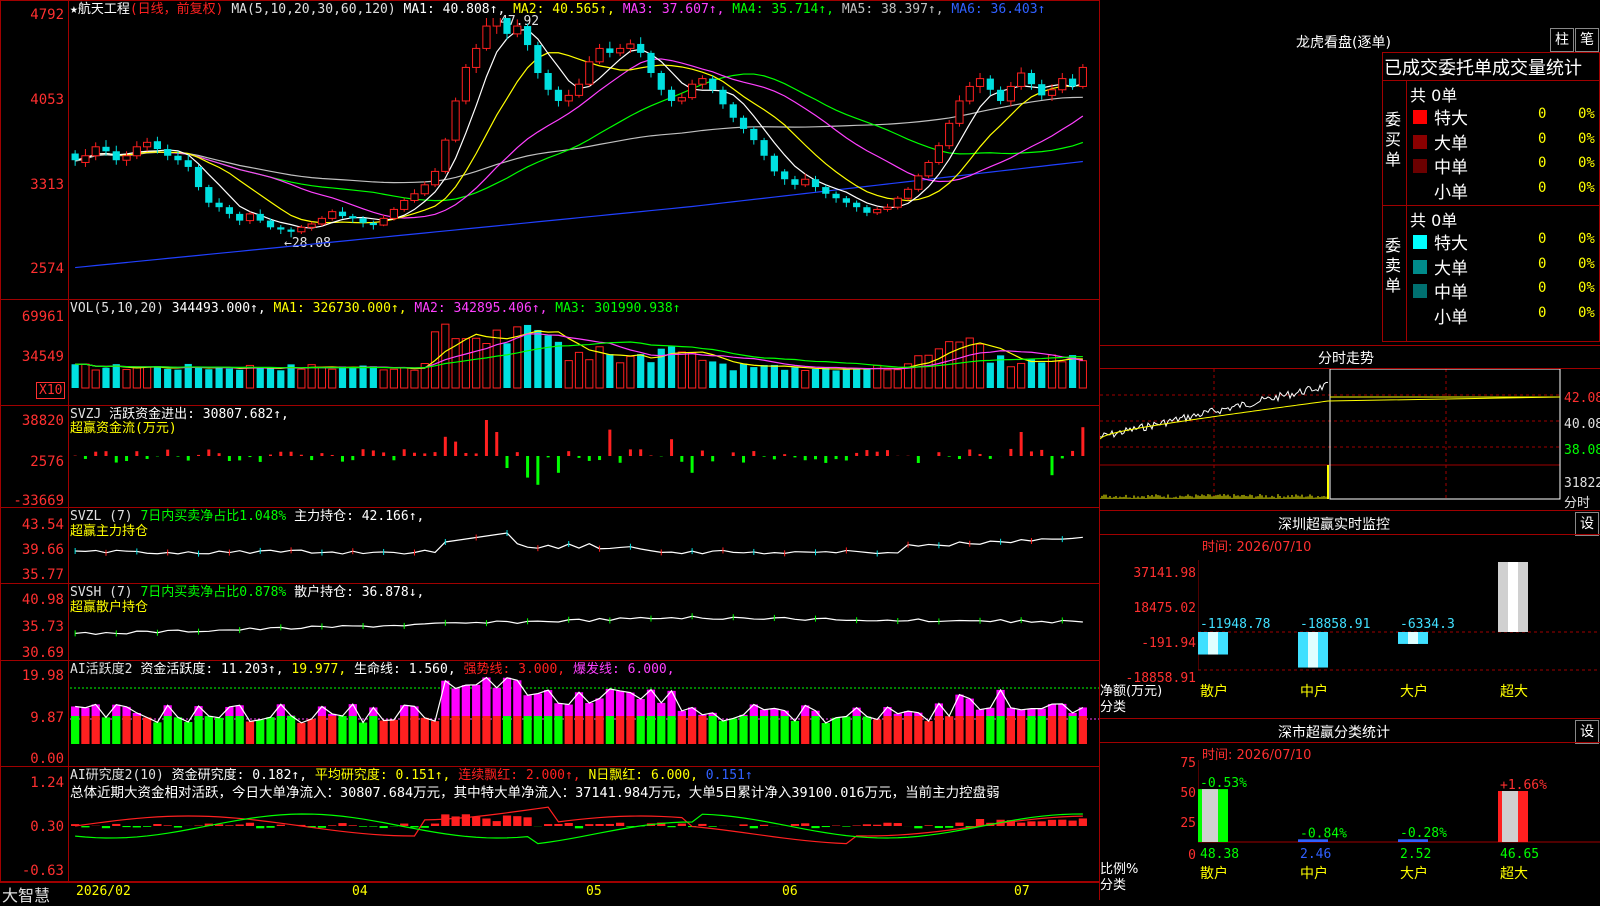 The width and height of the screenshot is (1600, 906). What do you see at coordinates (585, 360) in the screenshot?
I see `volume-chart` at bounding box center [585, 360].